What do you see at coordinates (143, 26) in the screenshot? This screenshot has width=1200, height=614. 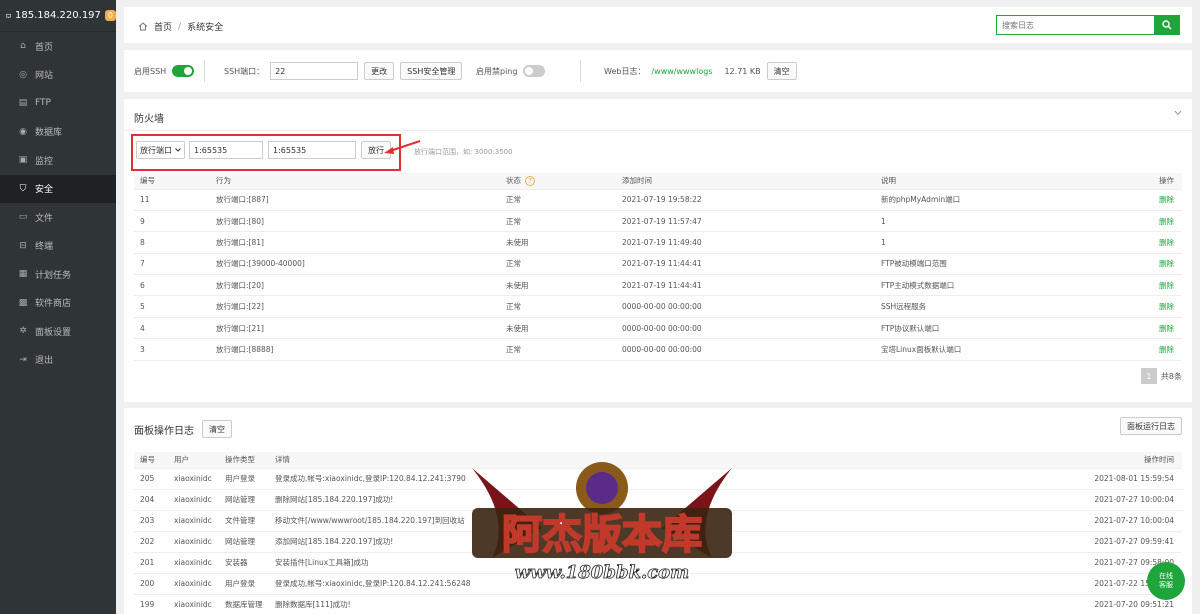 I see `home-icon` at bounding box center [143, 26].